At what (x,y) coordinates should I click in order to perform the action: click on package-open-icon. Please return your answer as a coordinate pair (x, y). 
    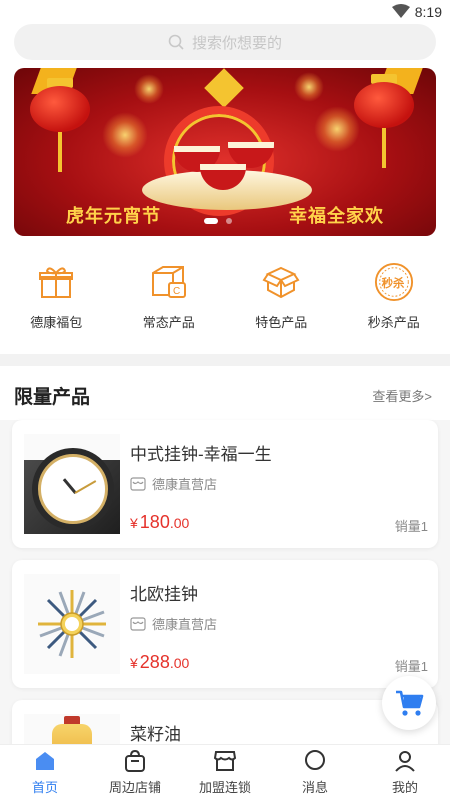
    Looking at the image, I should click on (281, 282).